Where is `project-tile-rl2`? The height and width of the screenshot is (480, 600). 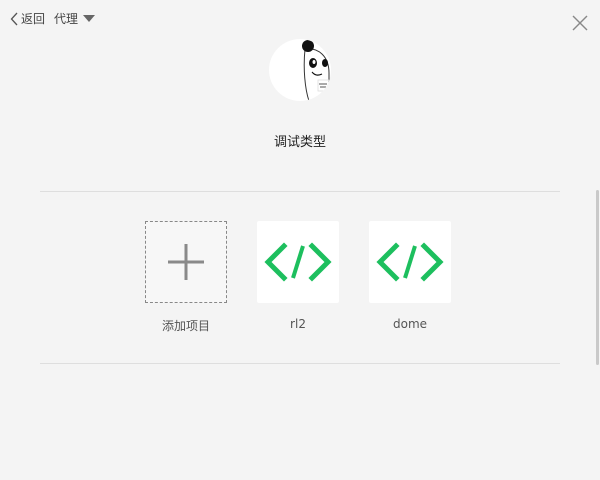
project-tile-rl2 is located at coordinates (298, 262).